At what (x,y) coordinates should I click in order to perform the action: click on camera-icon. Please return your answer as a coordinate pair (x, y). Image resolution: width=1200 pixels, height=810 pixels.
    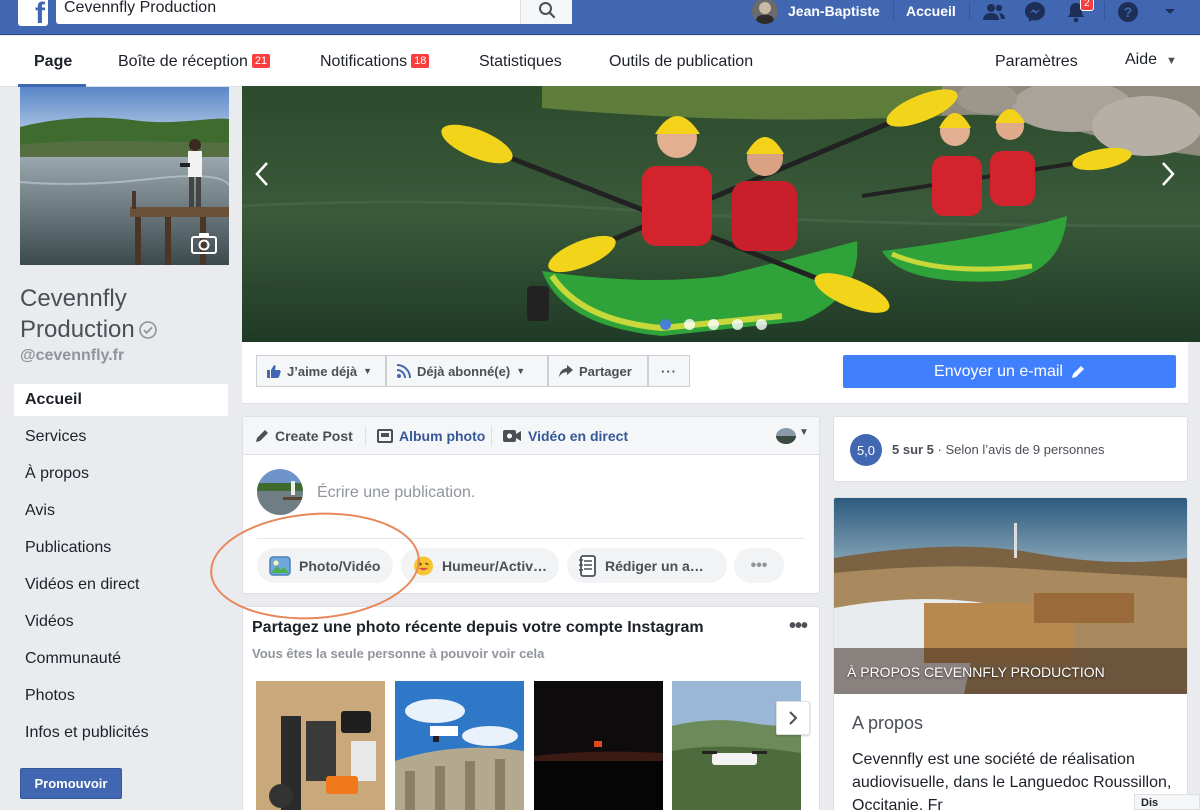
    Looking at the image, I should click on (204, 243).